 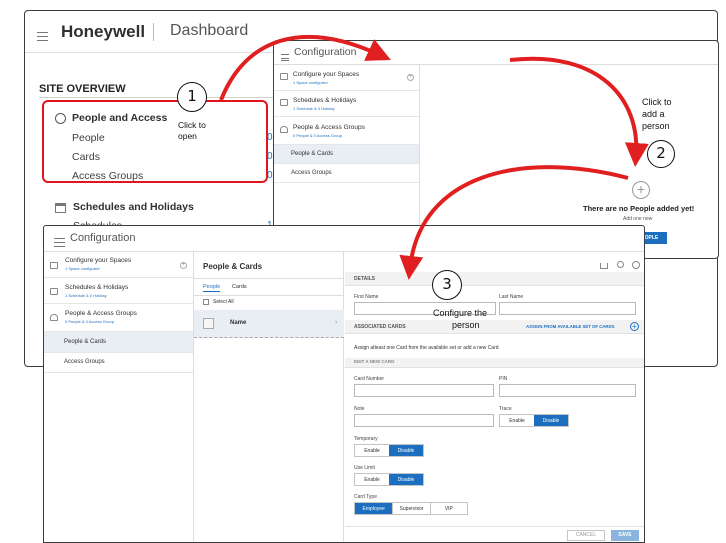 I want to click on step-2-note-line: Click to, so click(x=657, y=102).